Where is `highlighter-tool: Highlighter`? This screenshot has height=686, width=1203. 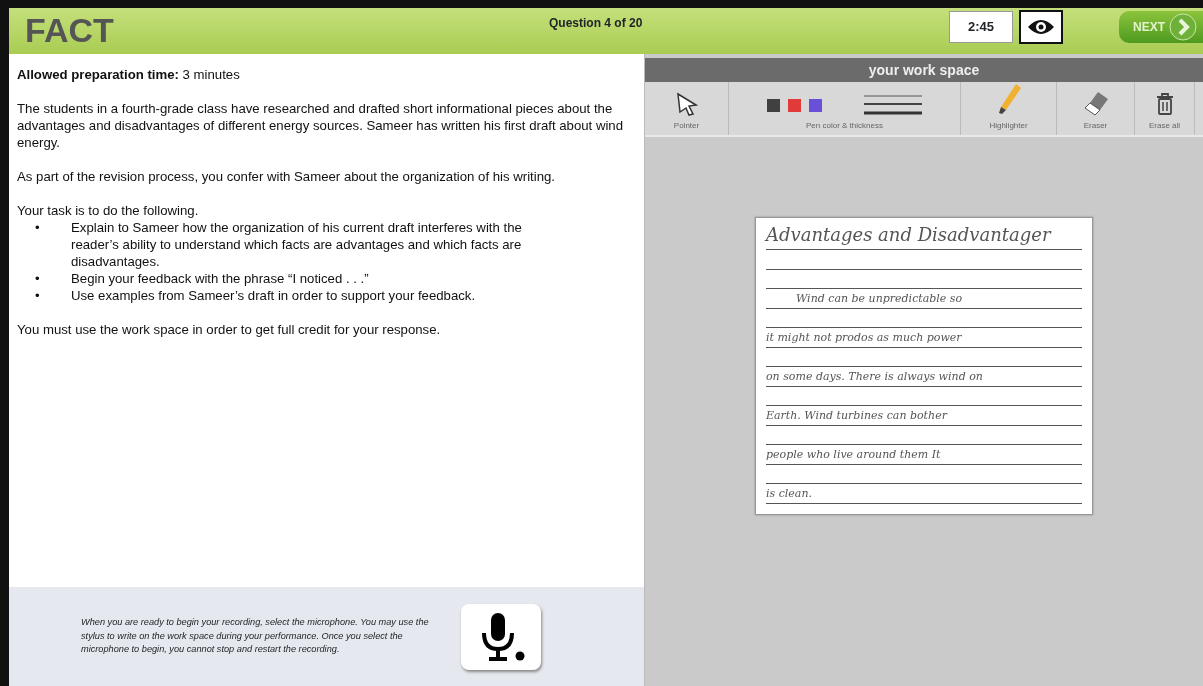
highlighter-tool: Highlighter is located at coordinates (1009, 108).